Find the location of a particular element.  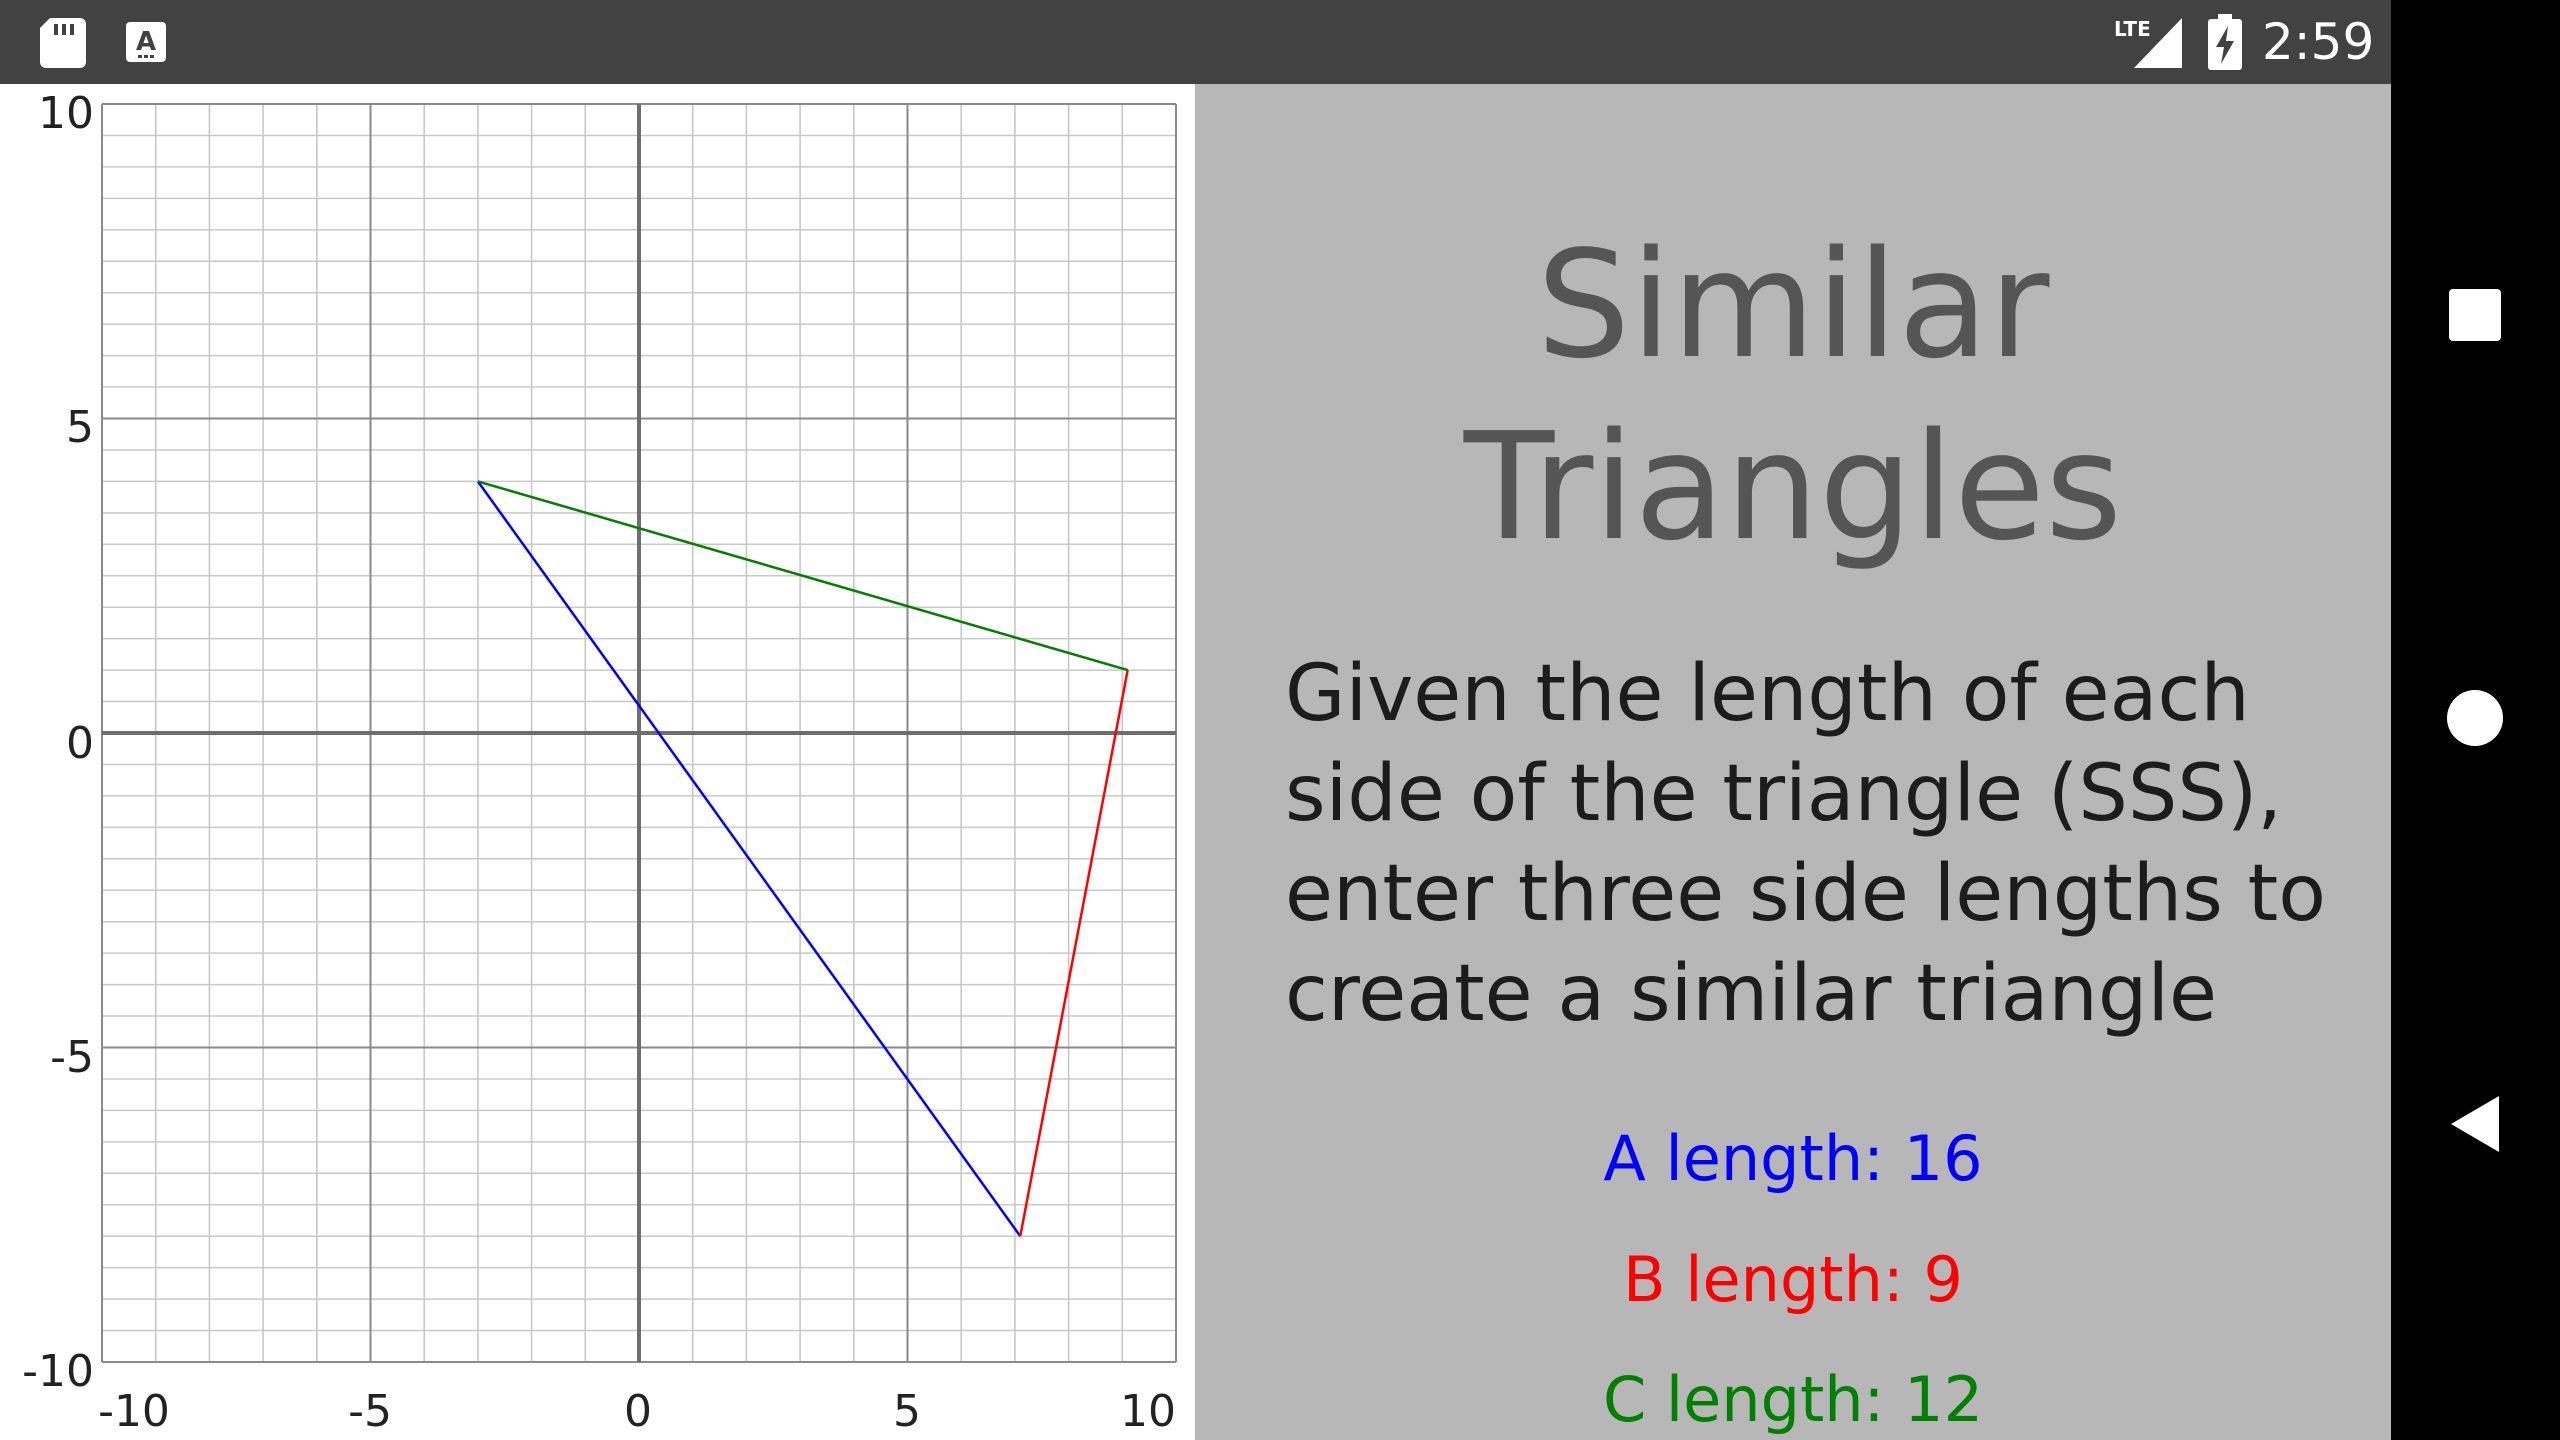

title-line-2: Triangles is located at coordinates (1793, 487).